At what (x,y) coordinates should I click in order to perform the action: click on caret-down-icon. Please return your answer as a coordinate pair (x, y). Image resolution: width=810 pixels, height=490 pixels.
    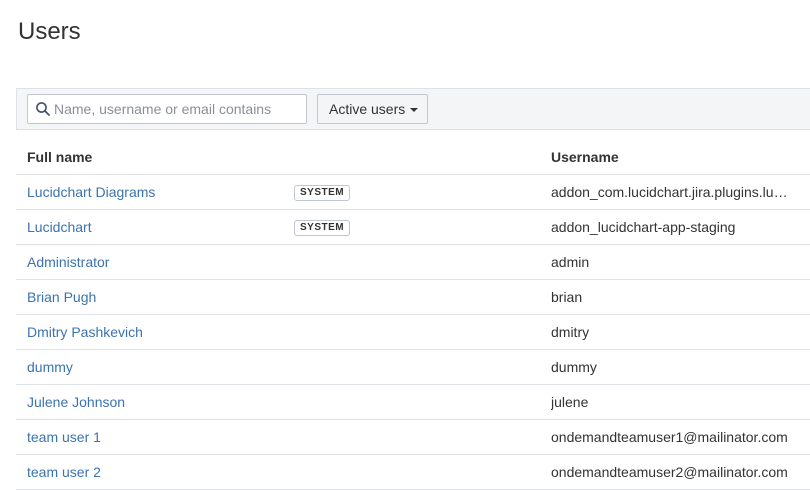
    Looking at the image, I should click on (414, 110).